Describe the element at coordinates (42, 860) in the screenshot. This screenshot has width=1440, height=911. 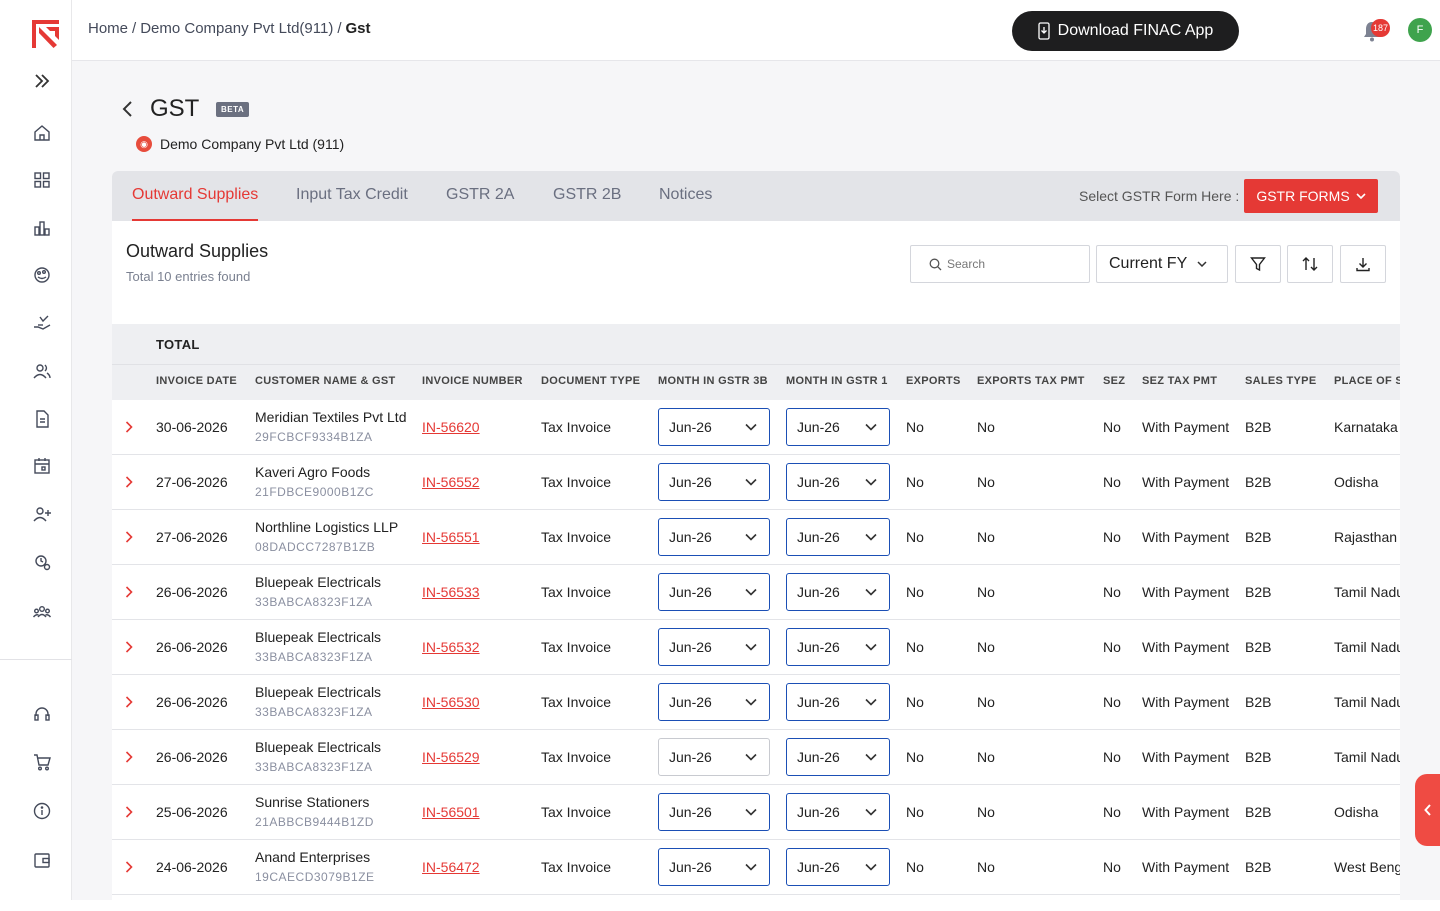
I see `wallet-icon` at that location.